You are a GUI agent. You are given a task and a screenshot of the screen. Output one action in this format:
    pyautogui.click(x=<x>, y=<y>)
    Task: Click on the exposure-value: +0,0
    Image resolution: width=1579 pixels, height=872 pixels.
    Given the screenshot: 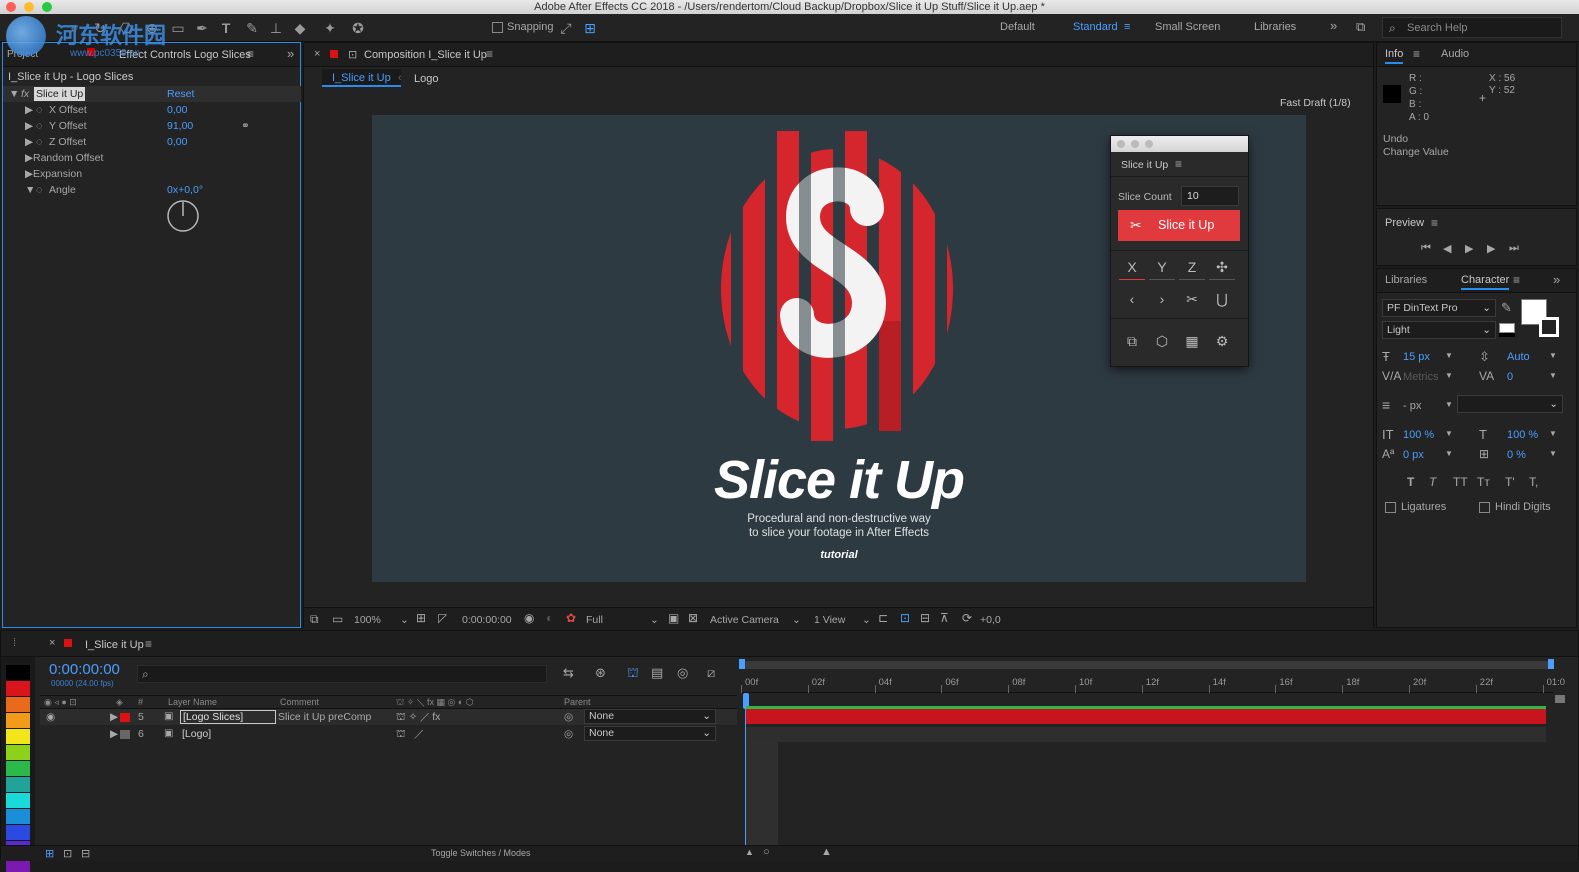 What is the action you would take?
    pyautogui.click(x=990, y=620)
    